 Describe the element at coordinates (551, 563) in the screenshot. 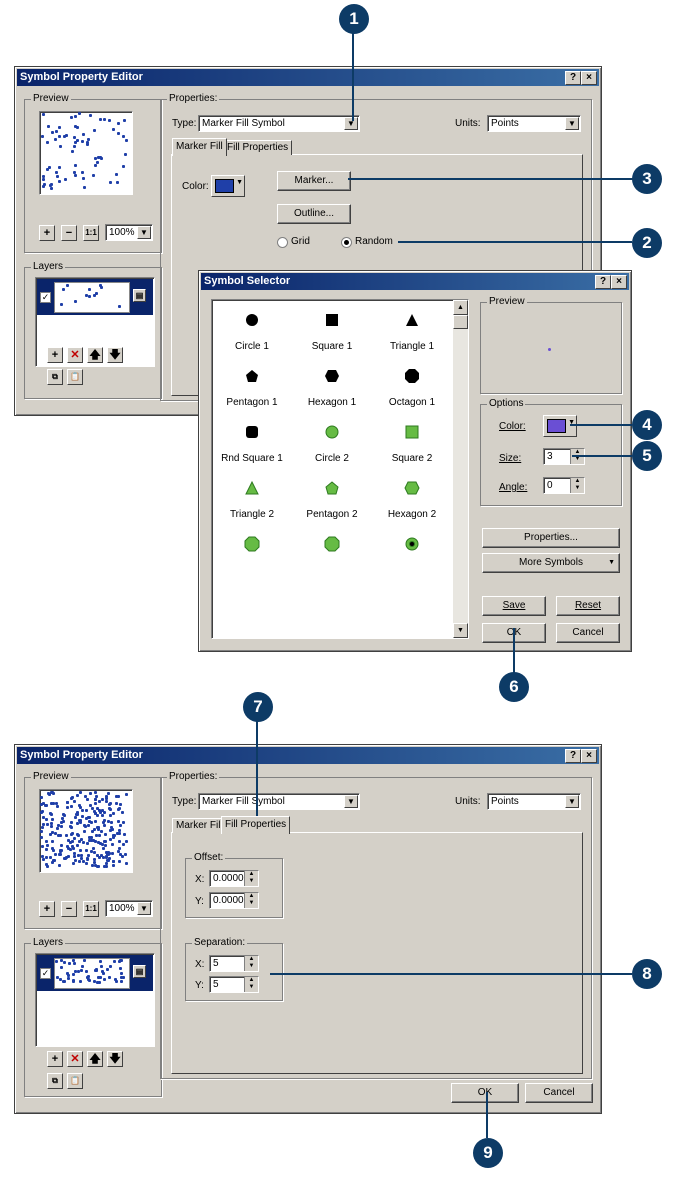

I see `more-symbols-button: More Symbols ▼` at that location.